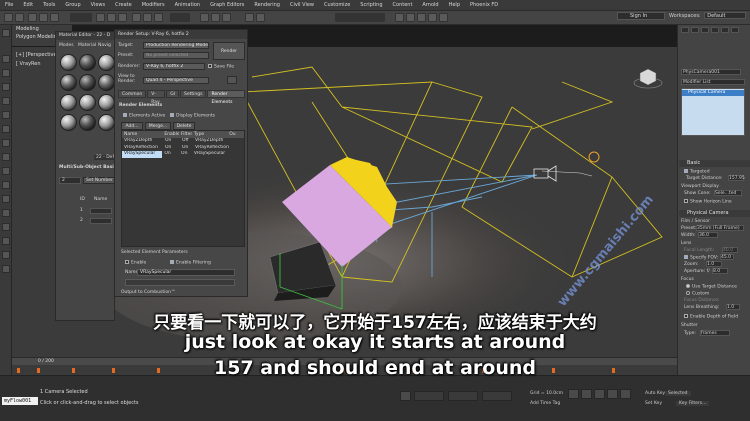 The image size is (750, 421). What do you see at coordinates (653, 403) in the screenshot?
I see `set-key-button: Set Key` at bounding box center [653, 403].